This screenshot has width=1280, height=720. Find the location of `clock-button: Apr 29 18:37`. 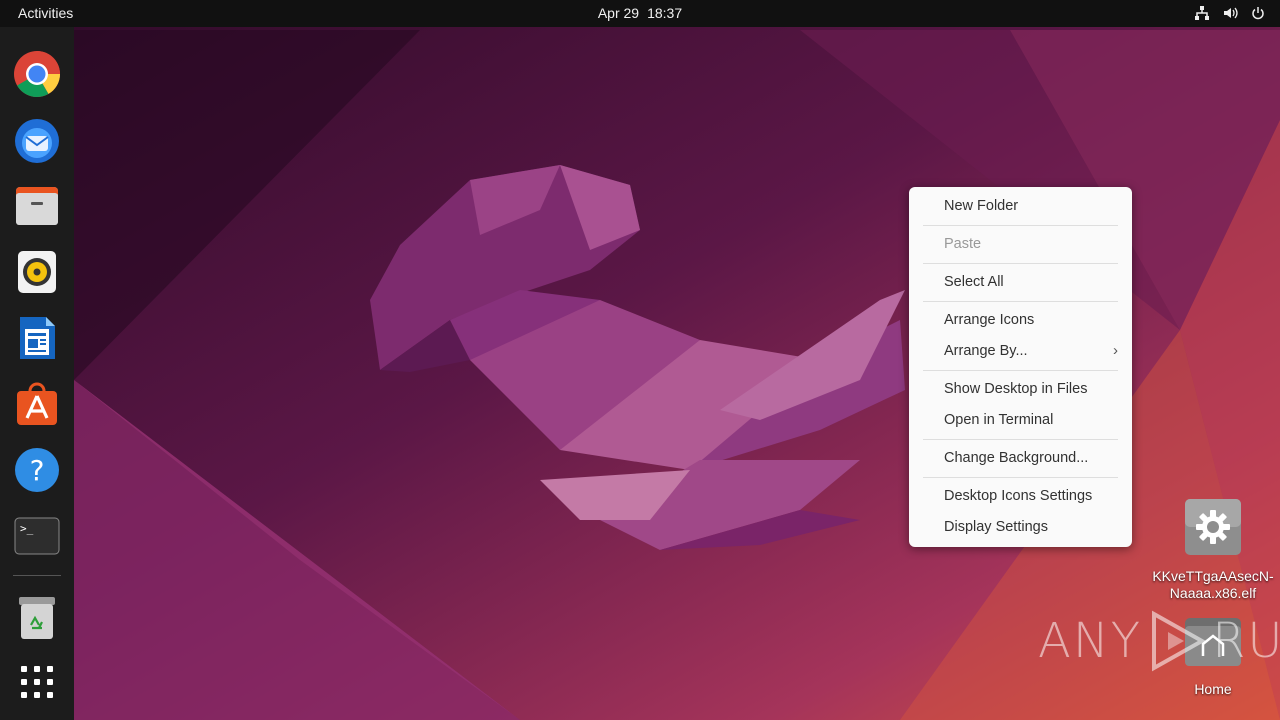

clock-button: Apr 29 18:37 is located at coordinates (640, 13).